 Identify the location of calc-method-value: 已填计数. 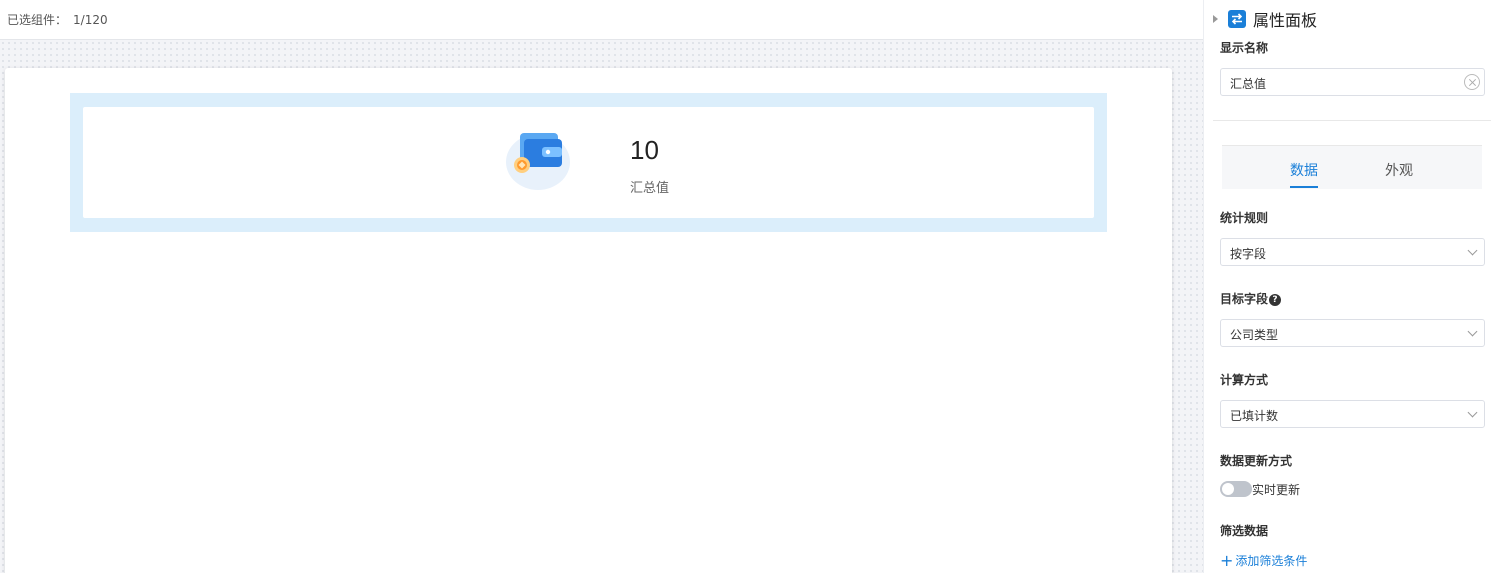
(1254, 416).